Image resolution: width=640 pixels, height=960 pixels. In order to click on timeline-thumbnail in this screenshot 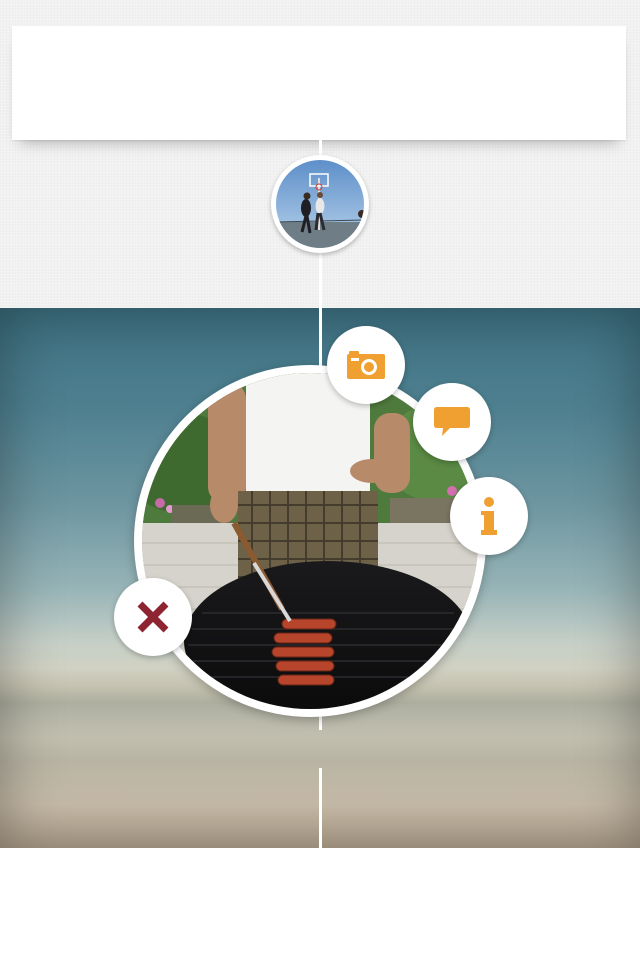, I will do `click(320, 204)`.